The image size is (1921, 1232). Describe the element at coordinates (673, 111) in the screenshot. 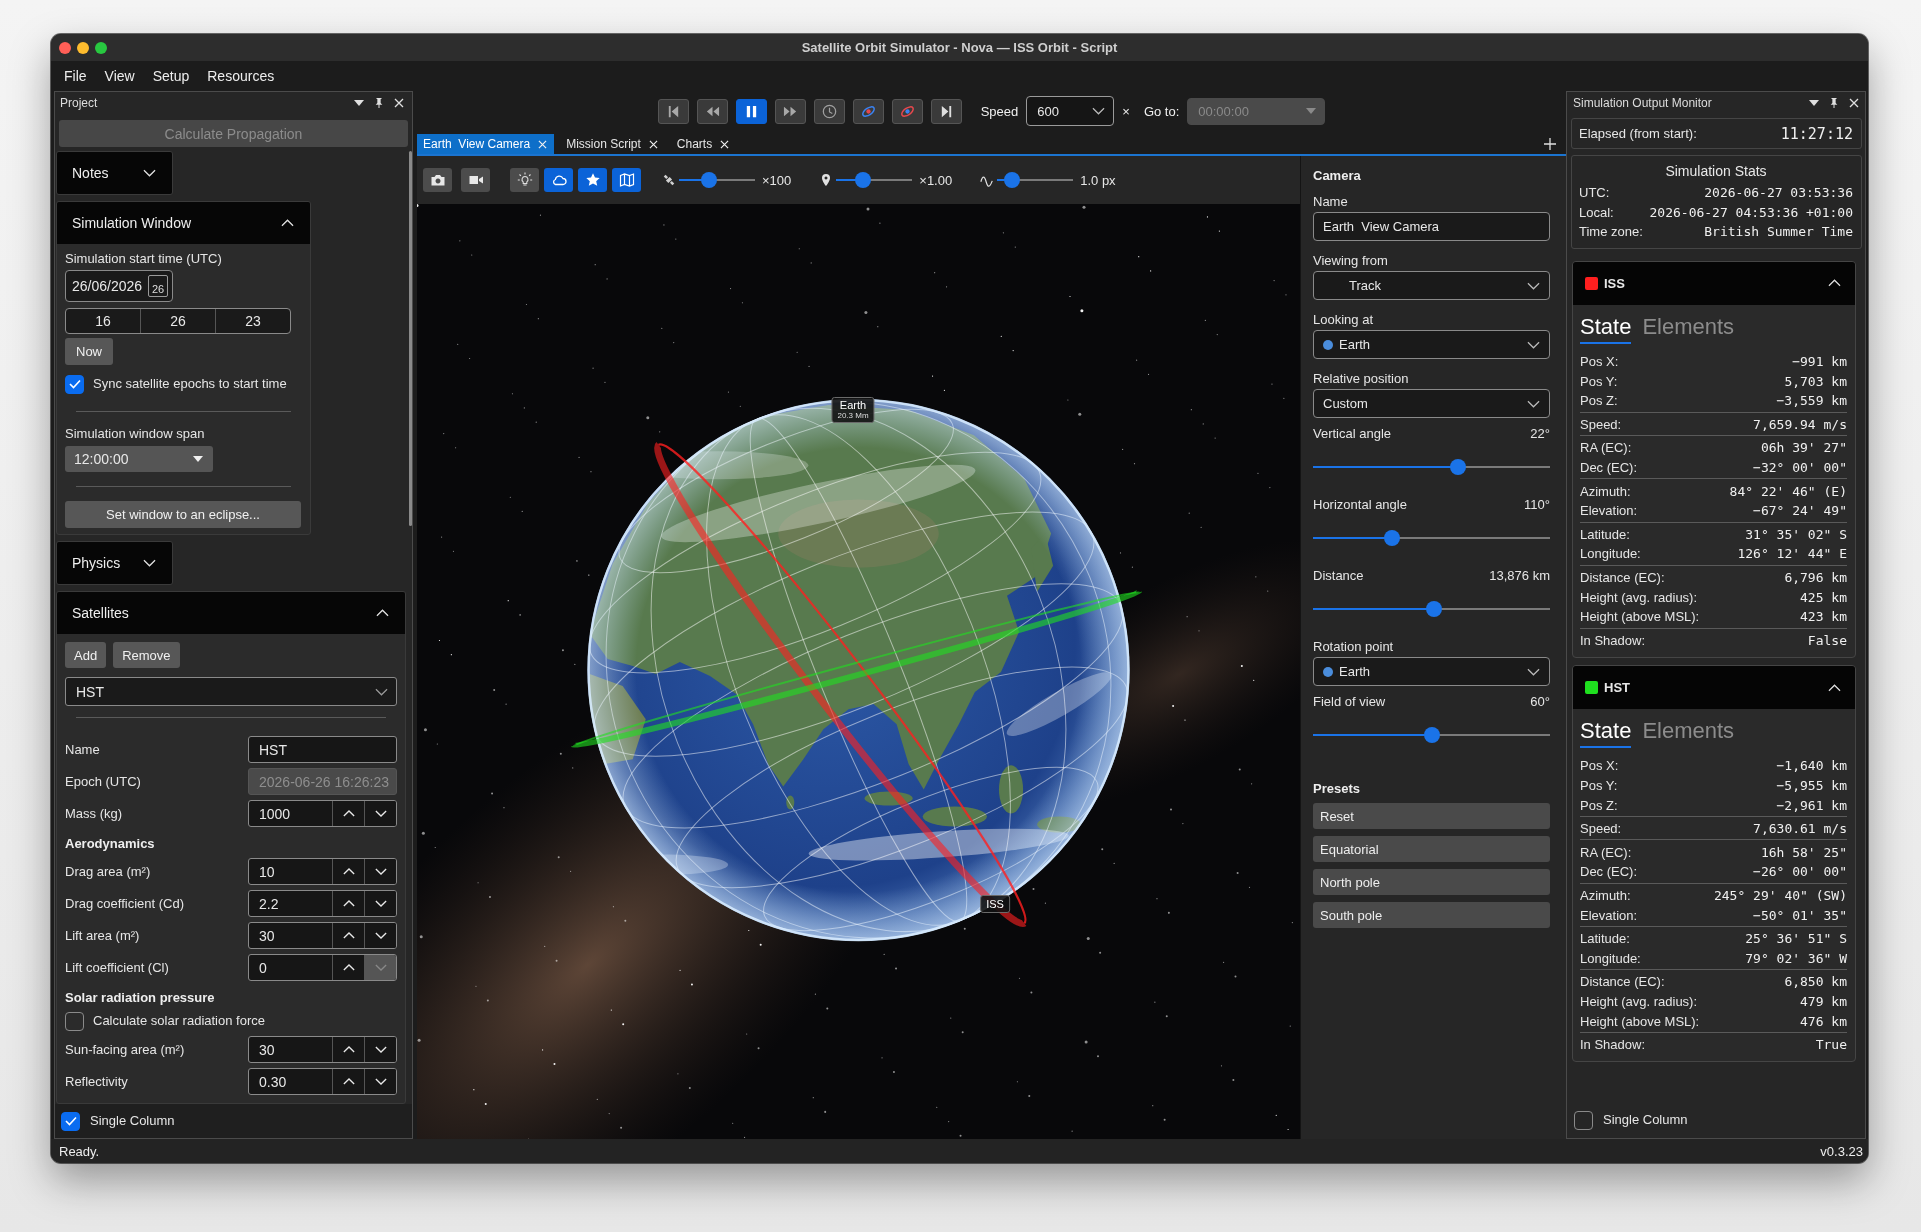

I see `skip-back-button` at that location.